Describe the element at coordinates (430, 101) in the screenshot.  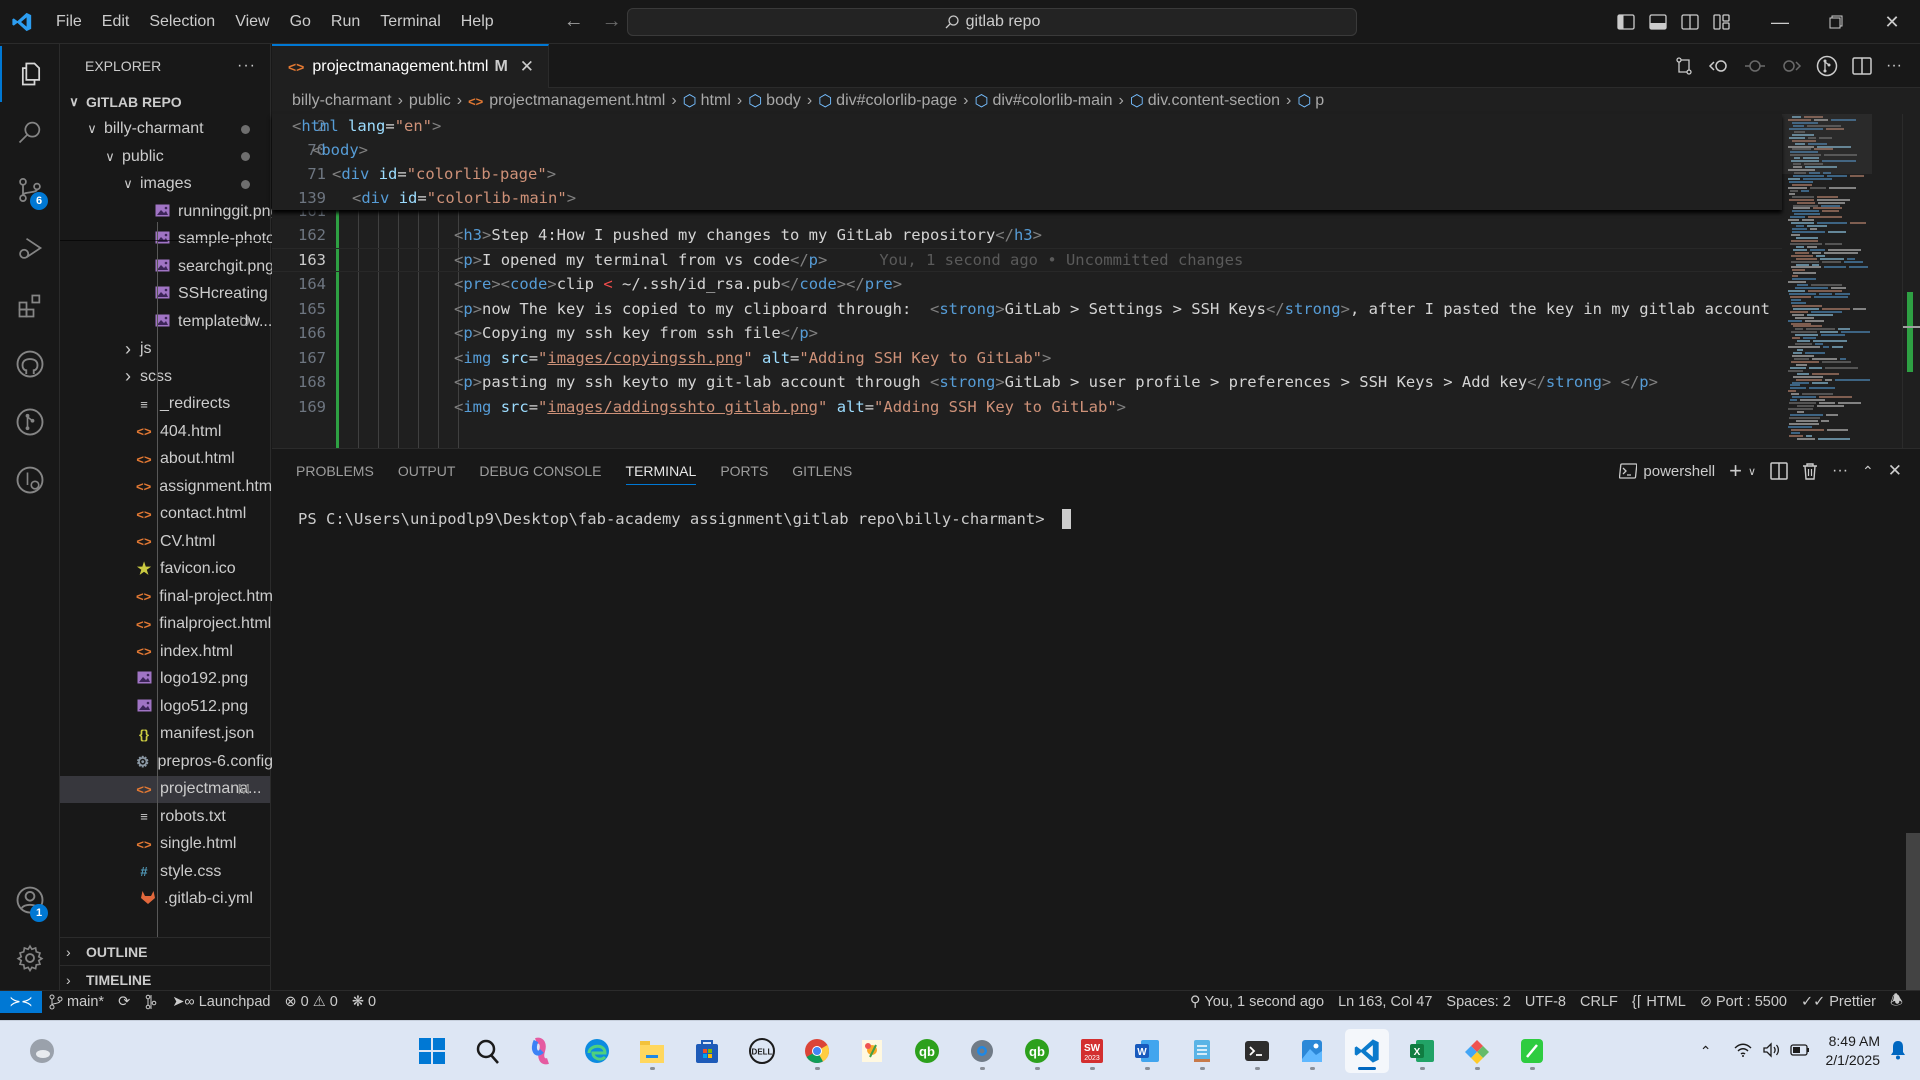
I see `breadcrumb-item: public` at that location.